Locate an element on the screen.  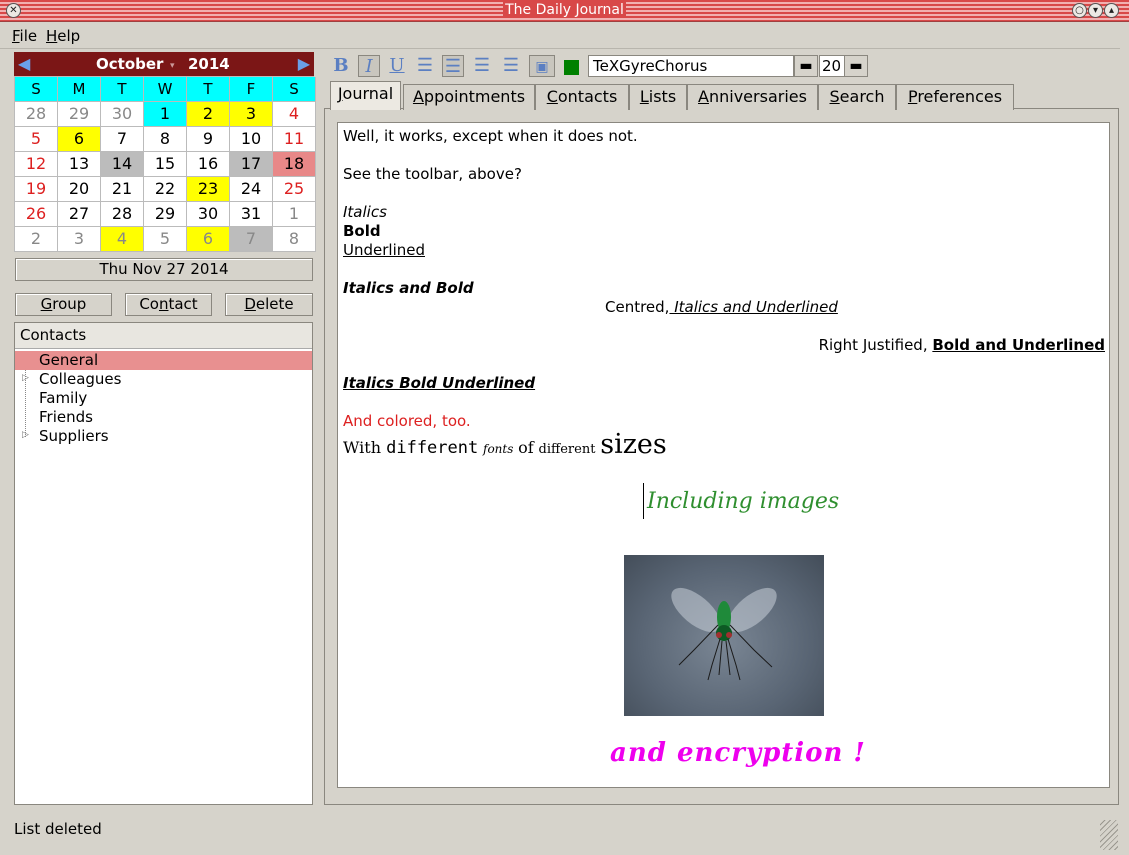
align-center-icon: ☰ is located at coordinates (453, 66).